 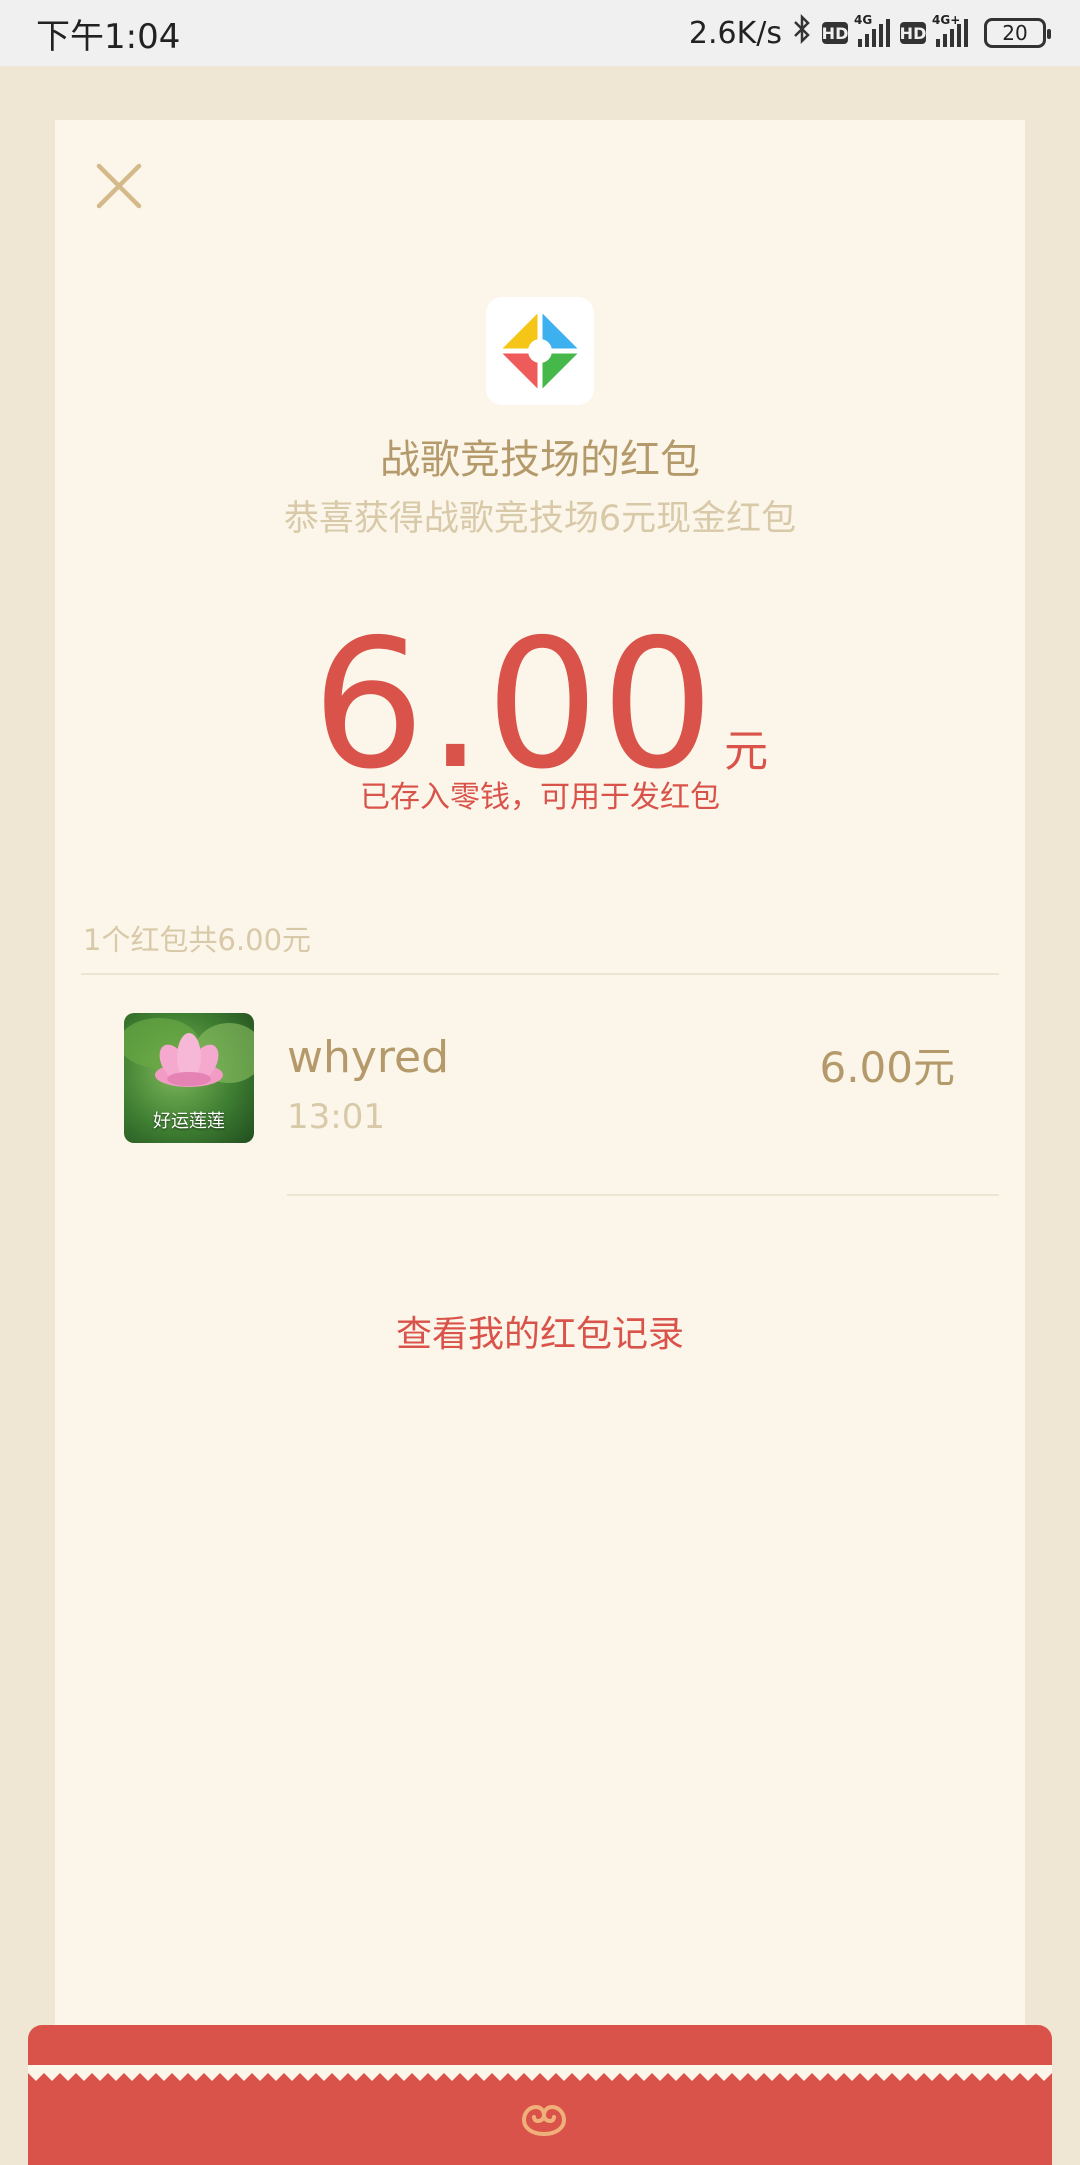 I want to click on receive-time: 13:01, so click(x=336, y=1117).